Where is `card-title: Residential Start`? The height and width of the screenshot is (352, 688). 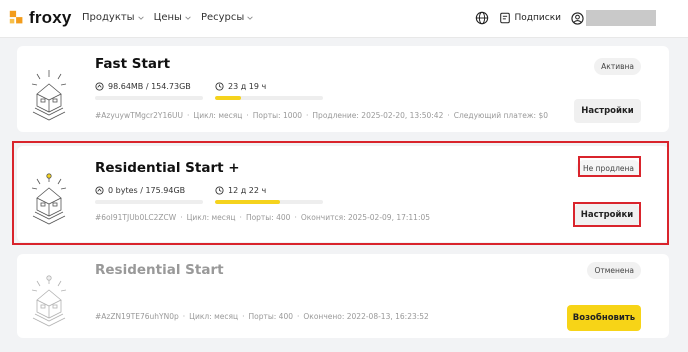 card-title: Residential Start is located at coordinates (159, 270).